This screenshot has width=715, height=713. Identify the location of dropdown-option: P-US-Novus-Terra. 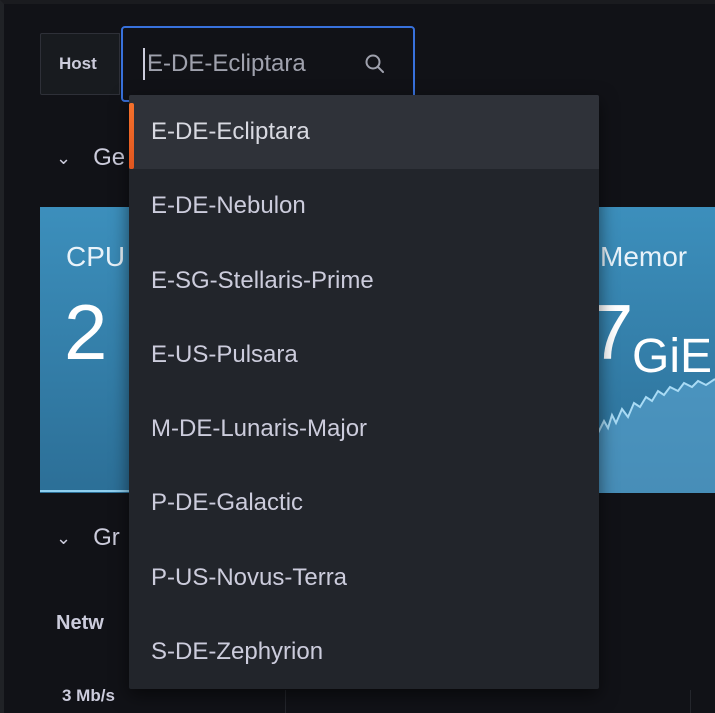
(364, 578).